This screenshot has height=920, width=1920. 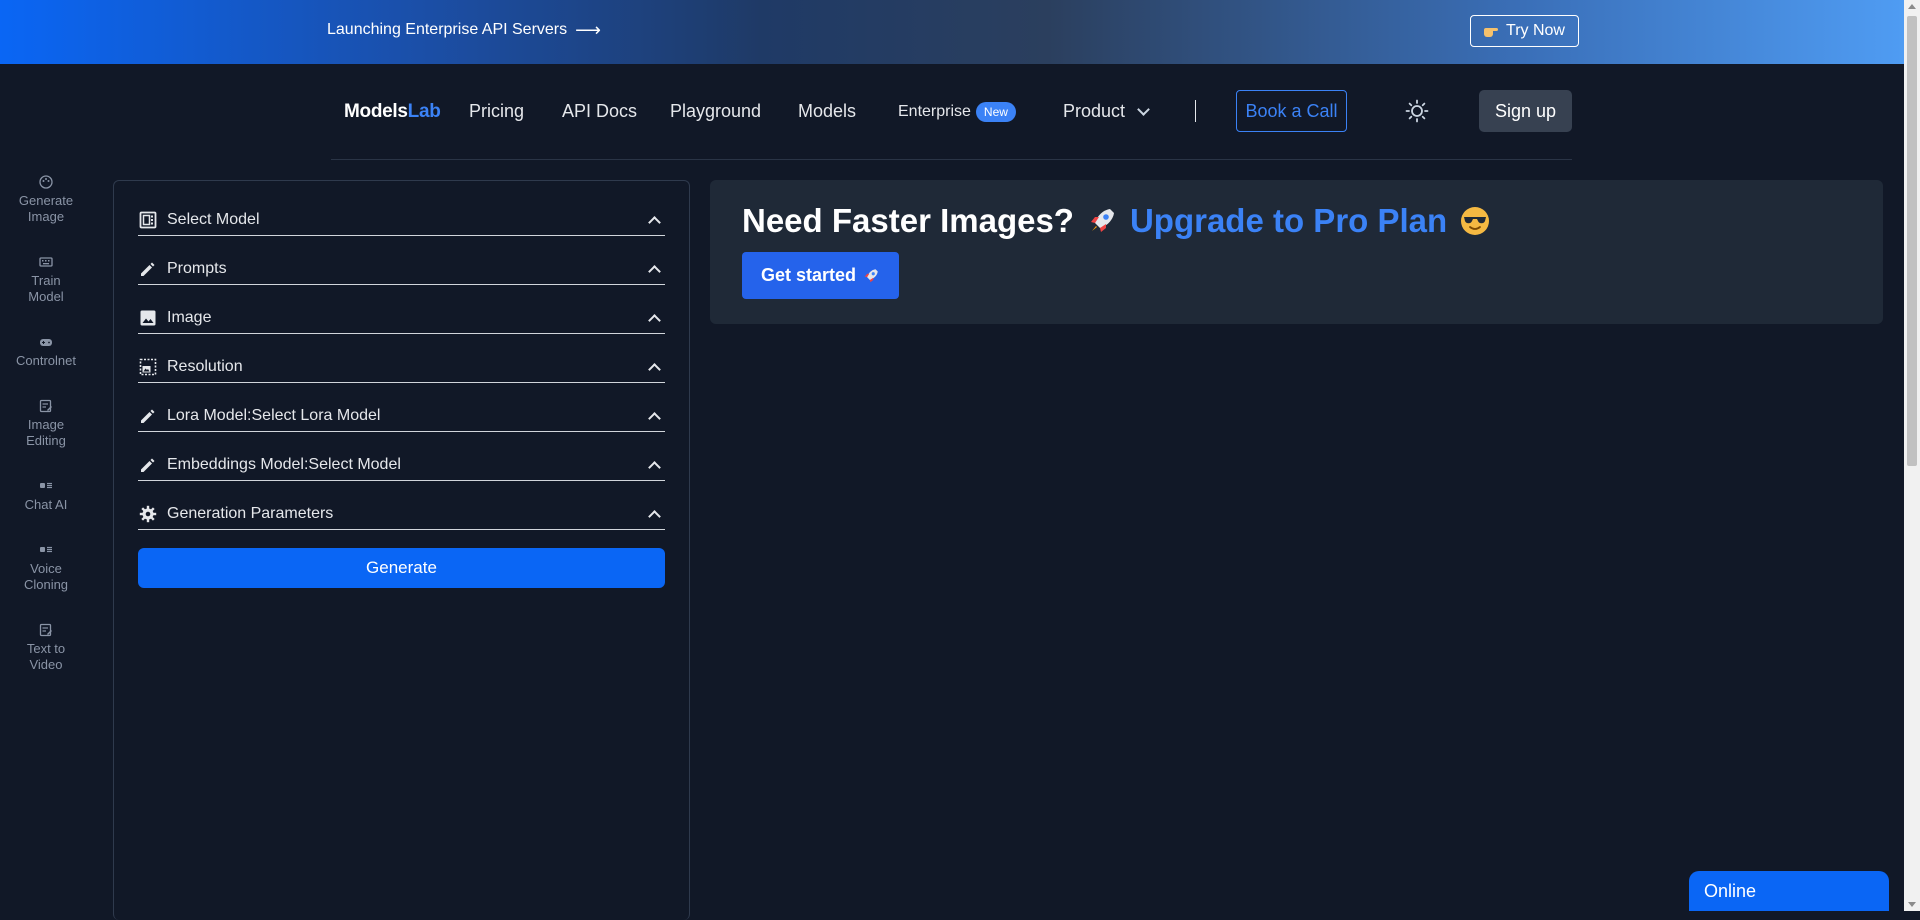 I want to click on promo-headline-text: Need Faster Images?, so click(x=908, y=220).